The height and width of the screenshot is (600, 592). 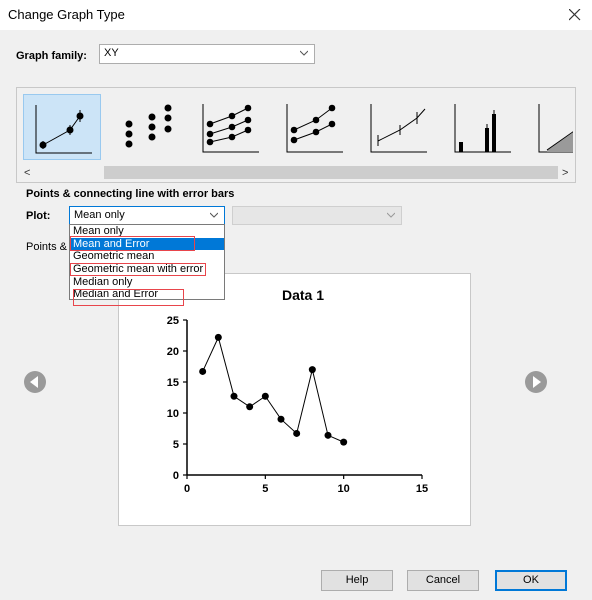 I want to click on plot-label: Plot:, so click(x=38, y=216).